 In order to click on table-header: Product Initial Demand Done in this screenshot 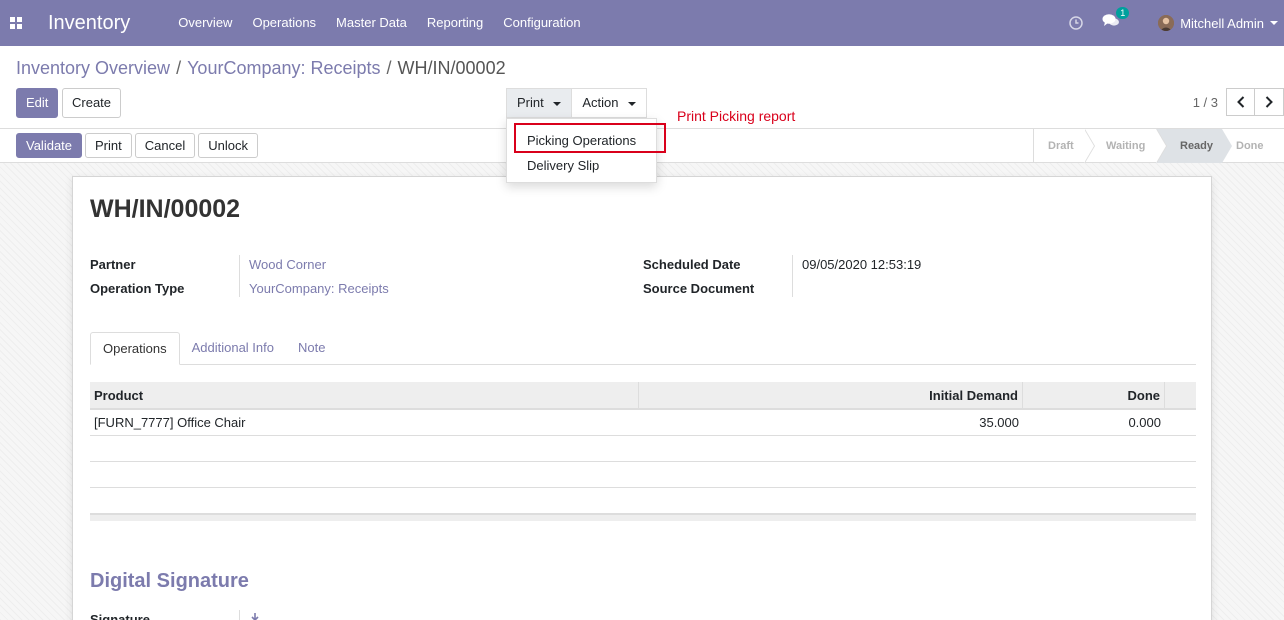, I will do `click(643, 396)`.